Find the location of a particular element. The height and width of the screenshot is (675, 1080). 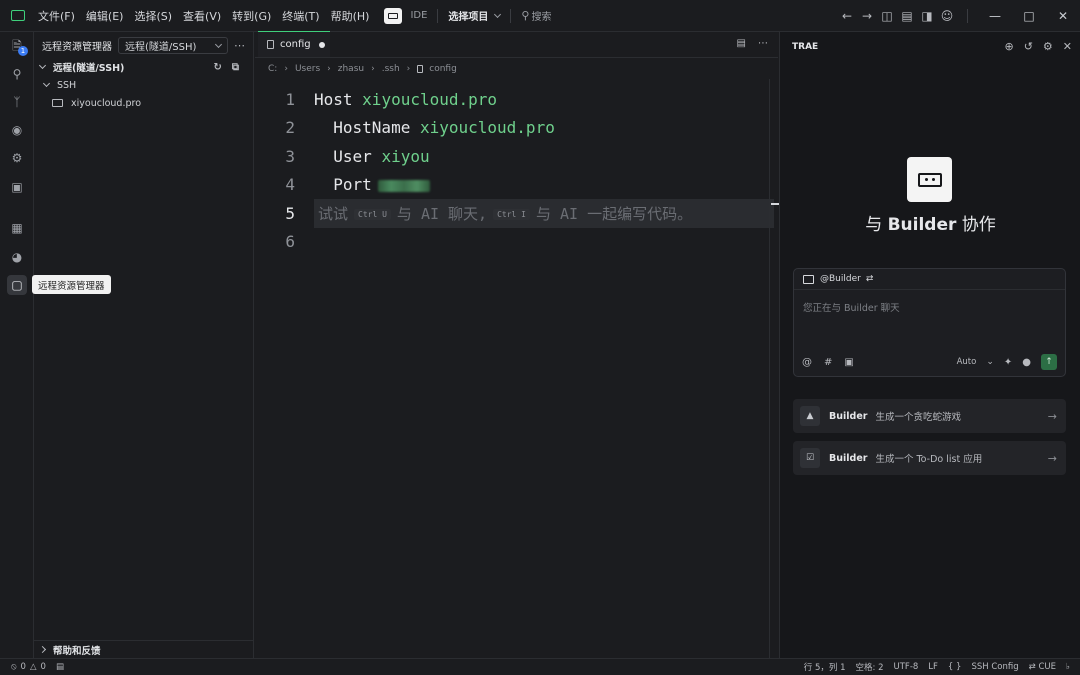

code-key: Port is located at coordinates (352, 185).